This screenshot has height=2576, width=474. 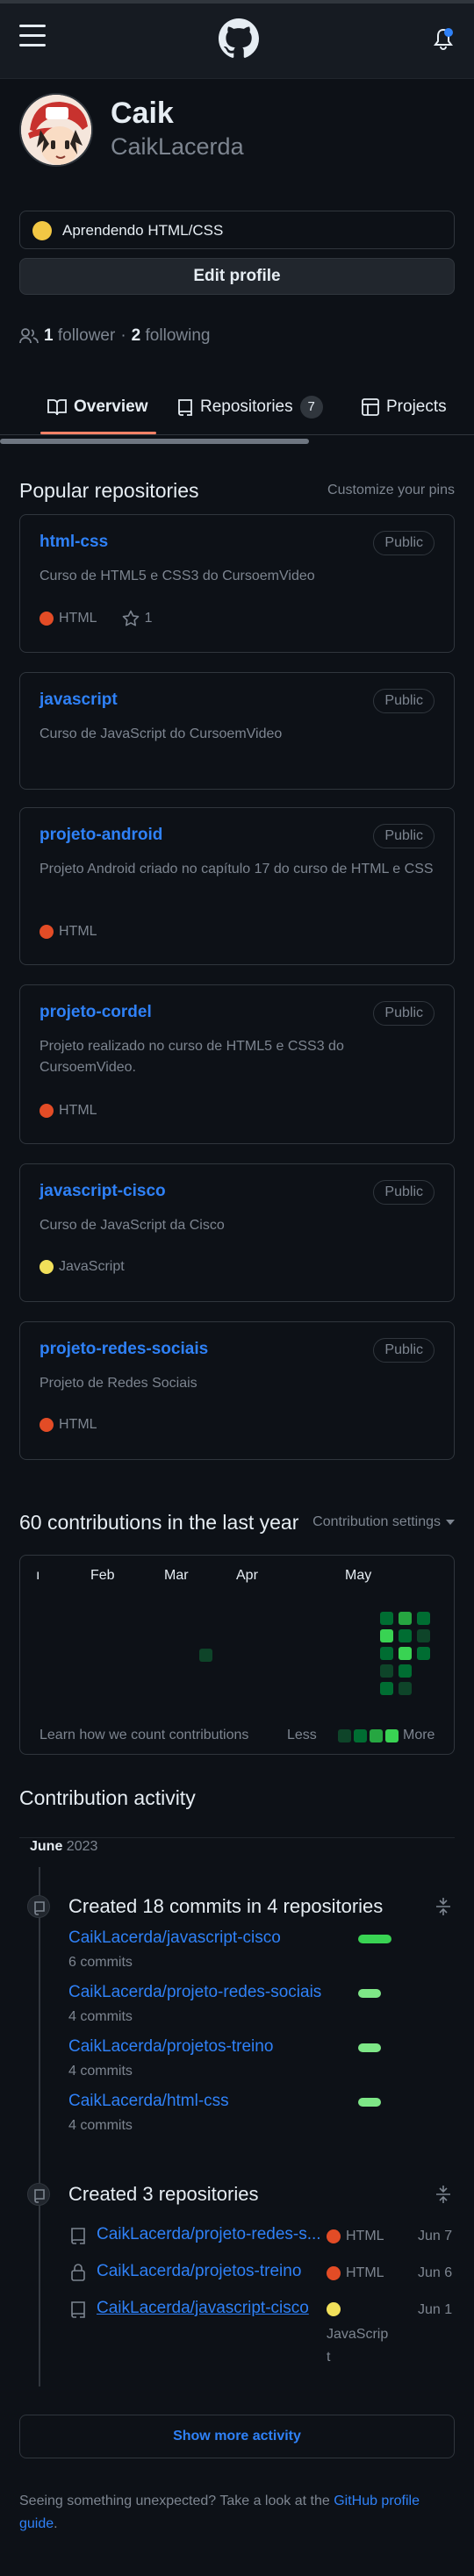 I want to click on followers-link: 1 follower, so click(x=79, y=336).